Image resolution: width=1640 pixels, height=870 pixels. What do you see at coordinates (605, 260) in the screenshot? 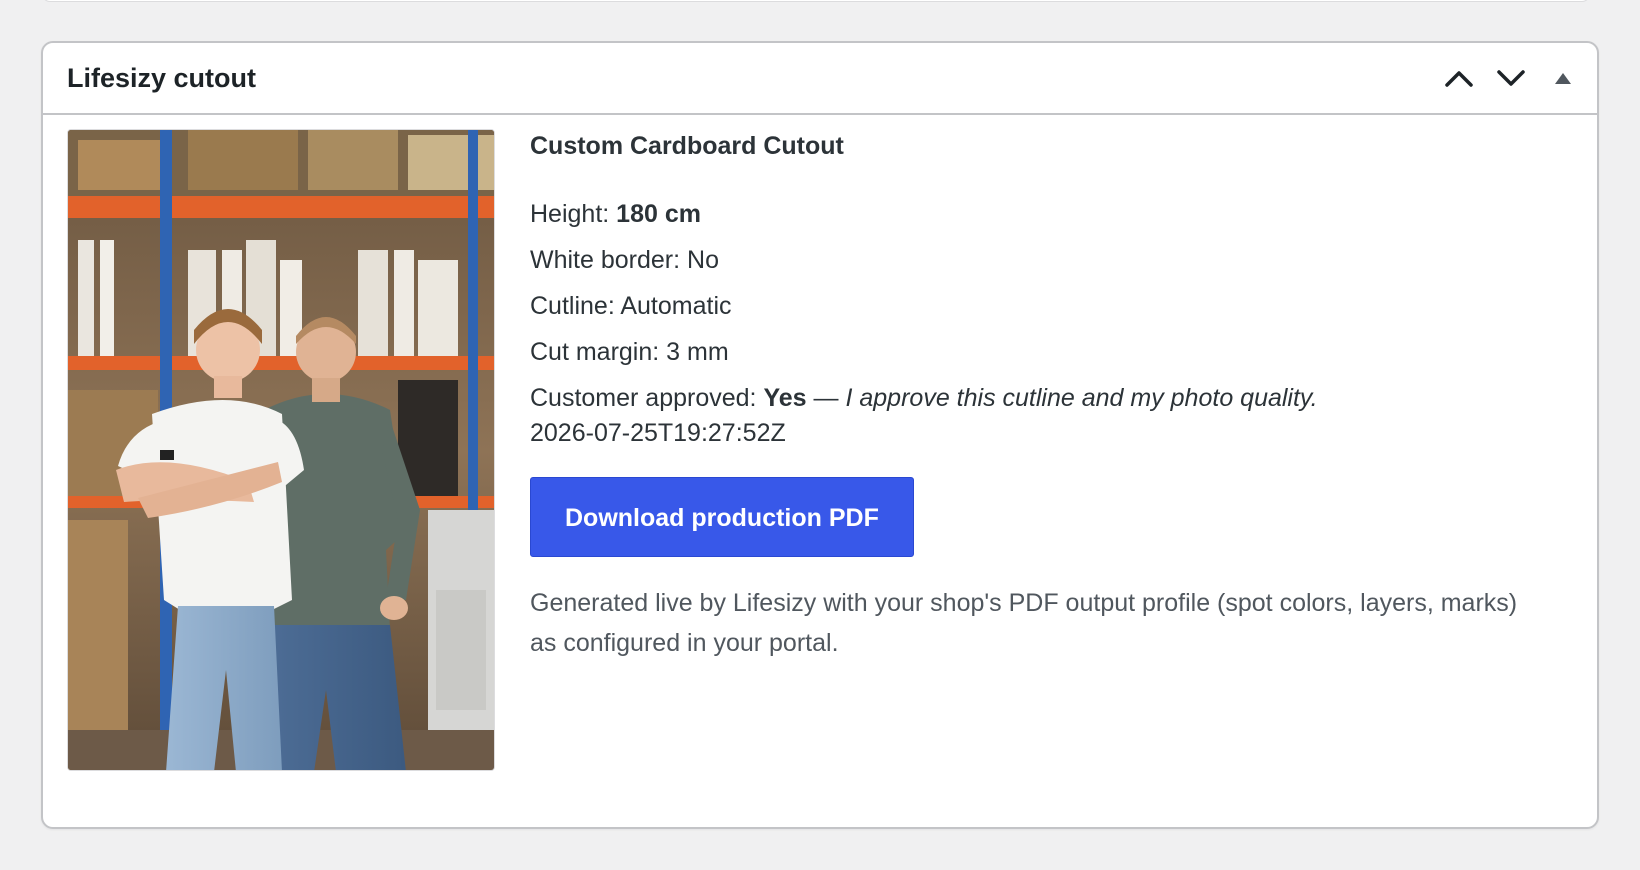
I see `meta-white-border-label: White border:` at bounding box center [605, 260].